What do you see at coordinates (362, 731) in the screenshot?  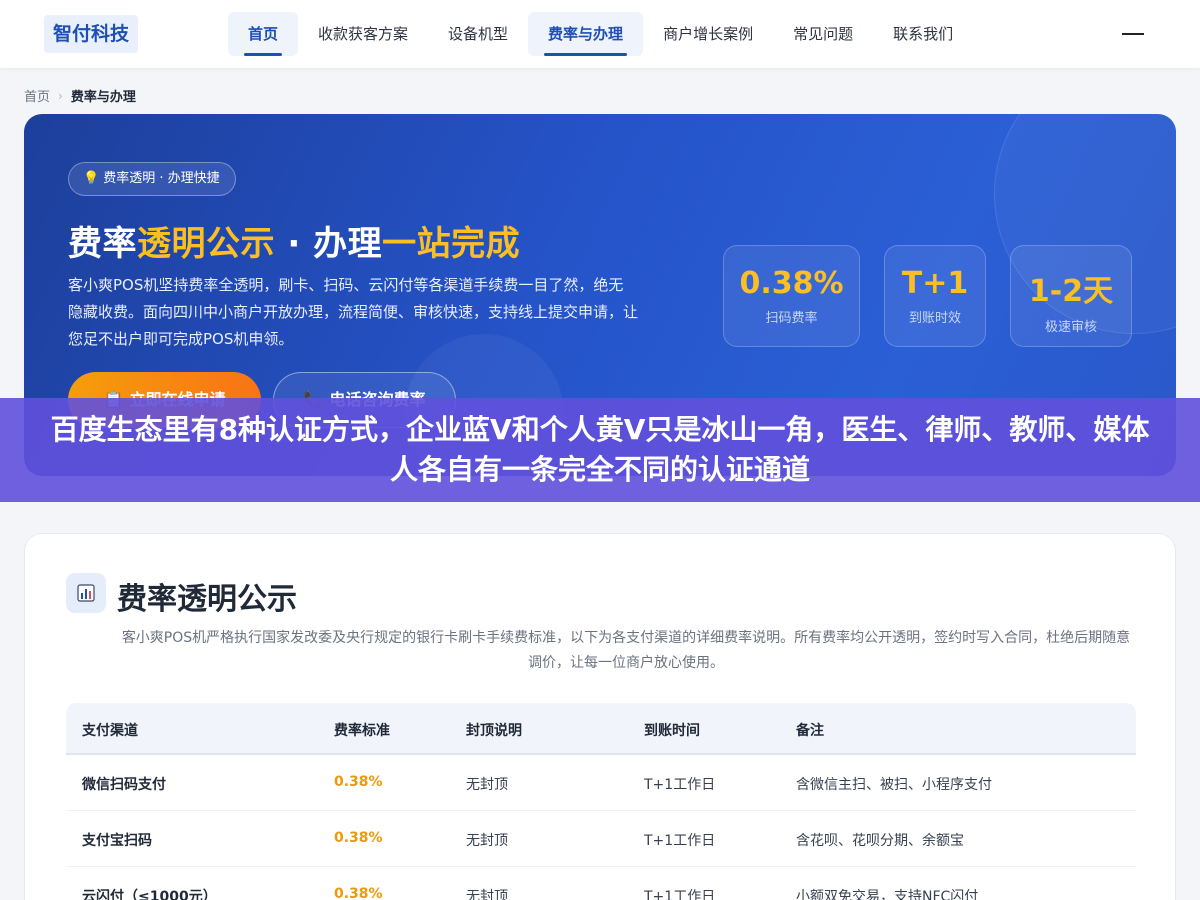 I see `column-header: 费率标准` at bounding box center [362, 731].